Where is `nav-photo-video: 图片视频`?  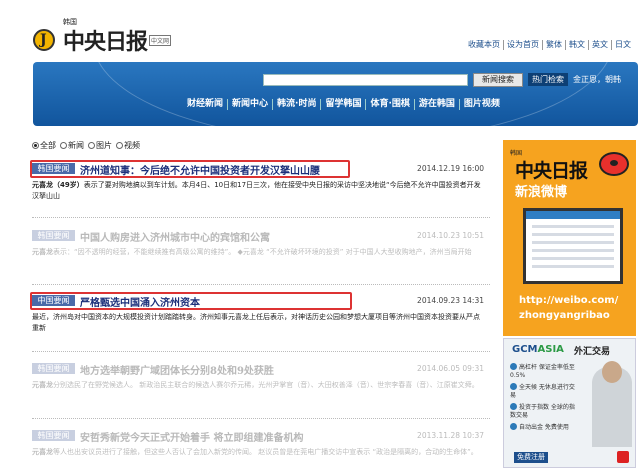 nav-photo-video: 图片视频 is located at coordinates (482, 104).